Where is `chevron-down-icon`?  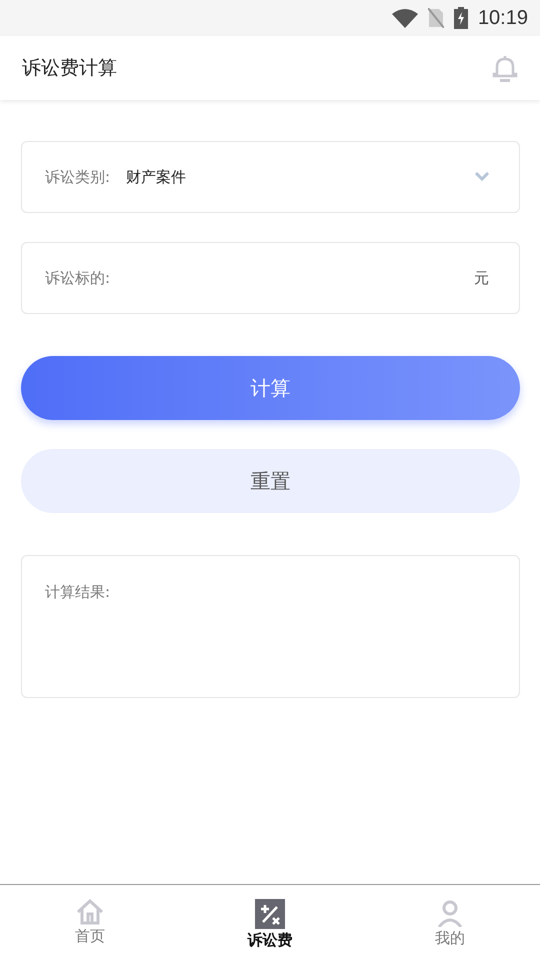
chevron-down-icon is located at coordinates (482, 177).